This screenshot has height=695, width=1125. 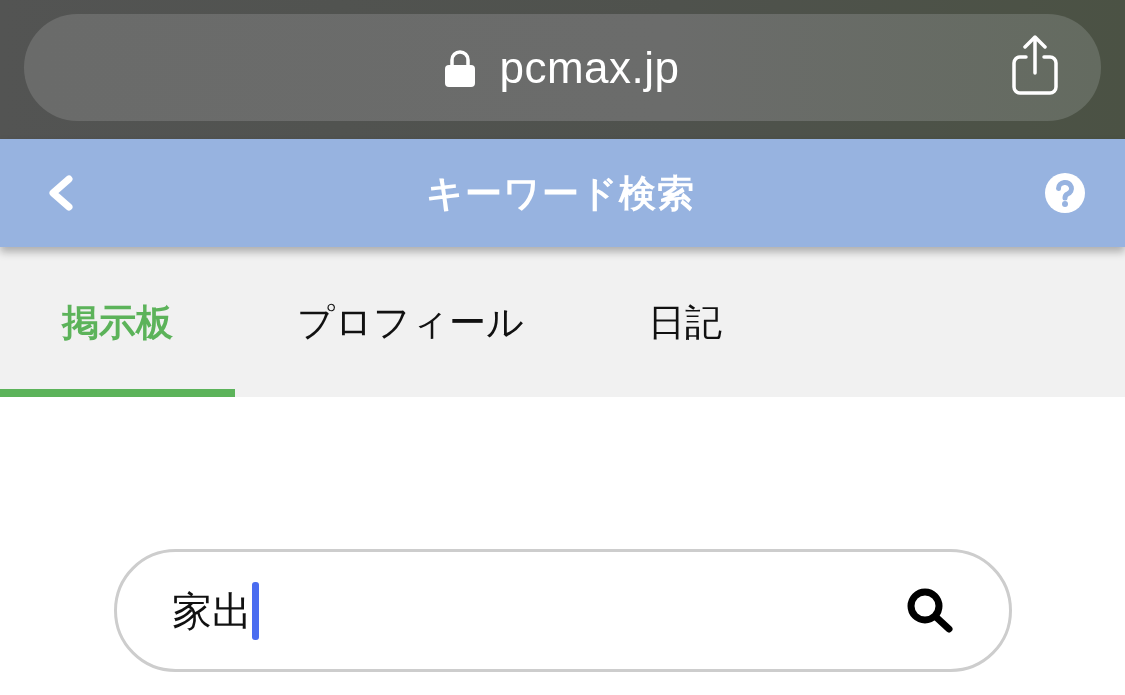 I want to click on search-button, so click(x=930, y=610).